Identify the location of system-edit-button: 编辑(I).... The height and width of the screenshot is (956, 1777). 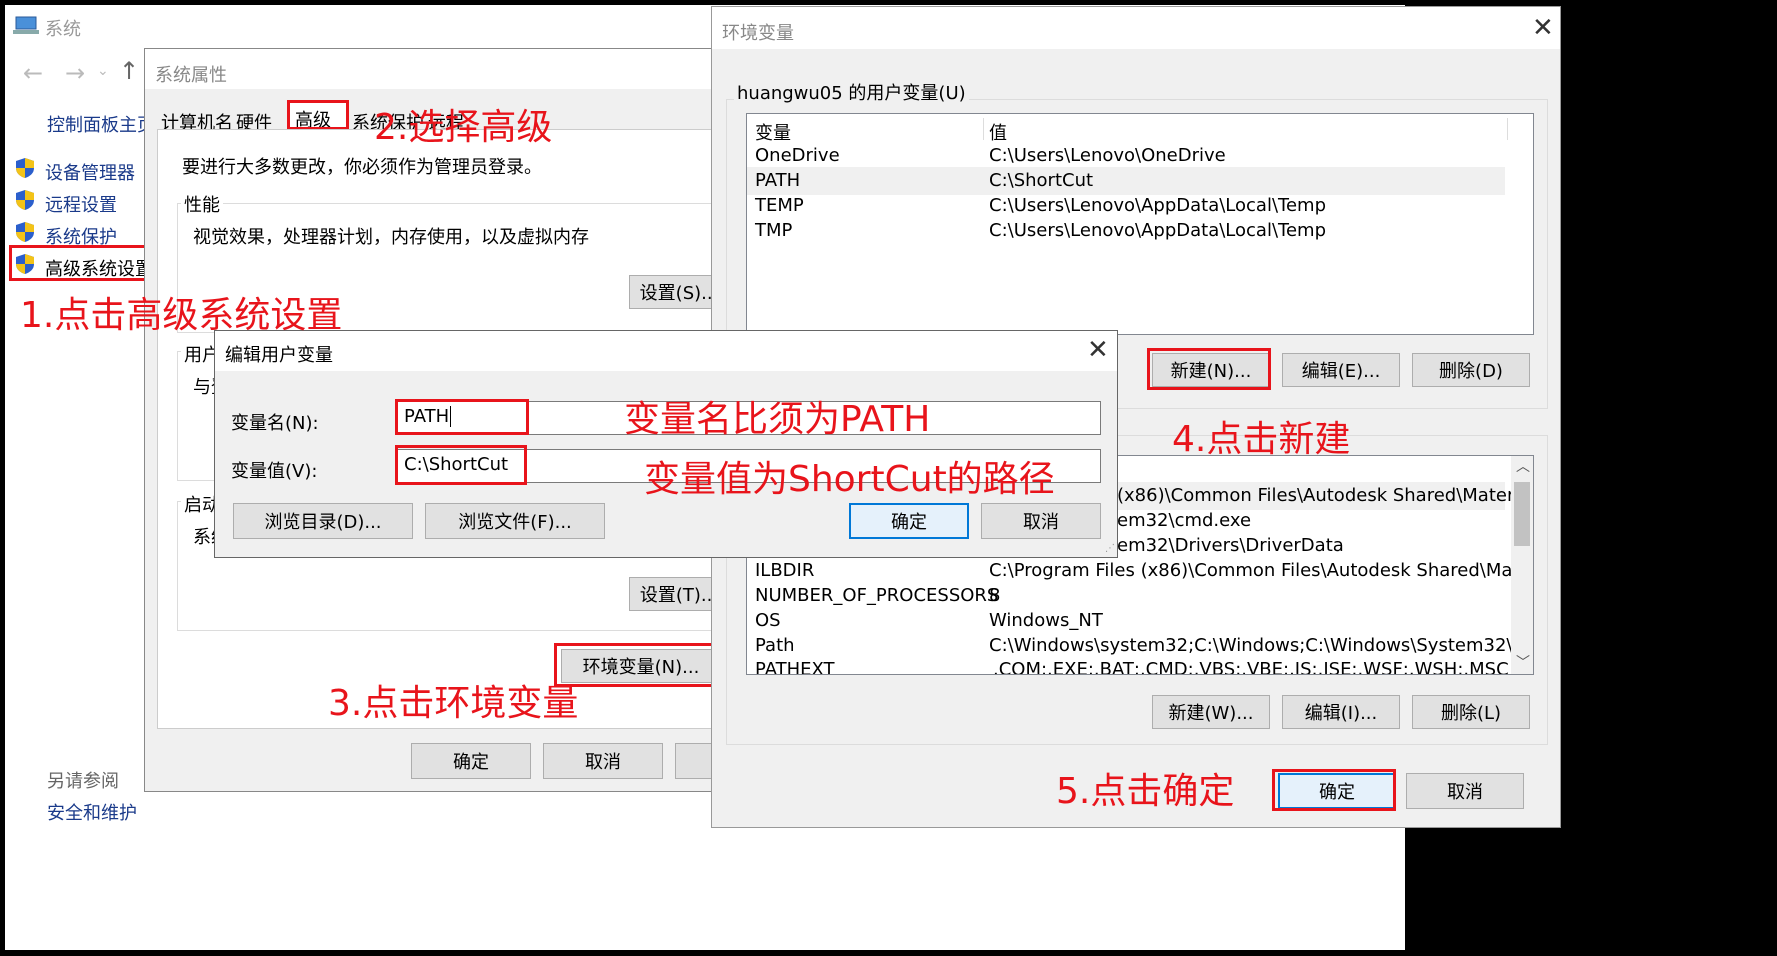
(1341, 712).